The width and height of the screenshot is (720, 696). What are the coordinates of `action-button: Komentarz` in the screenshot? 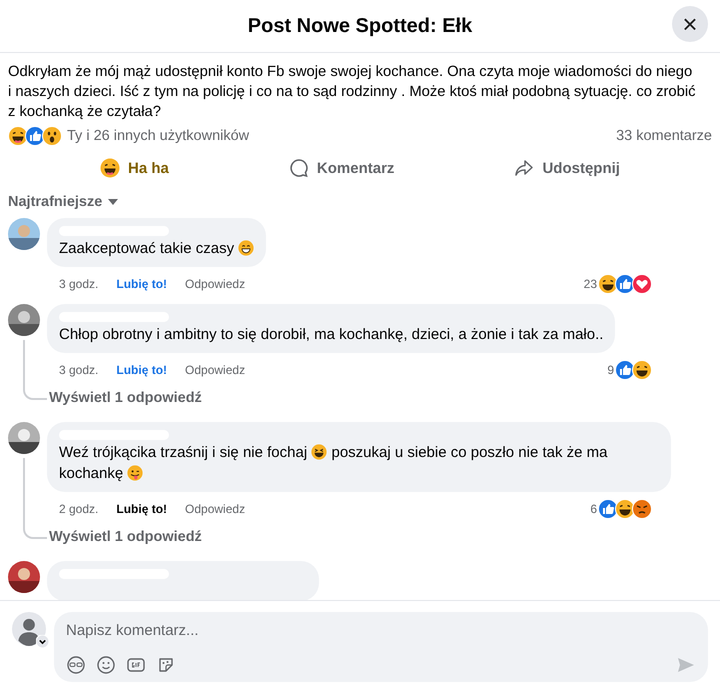 It's located at (341, 168).